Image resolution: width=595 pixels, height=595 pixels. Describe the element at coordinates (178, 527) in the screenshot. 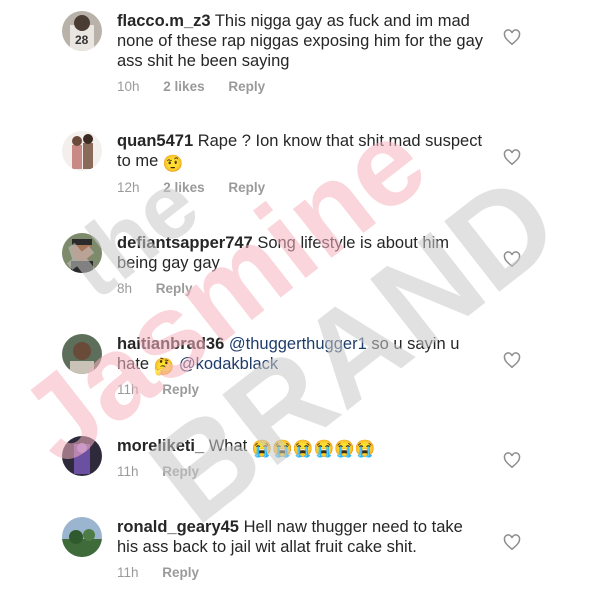

I see `comment-username: ronald_geary45` at that location.